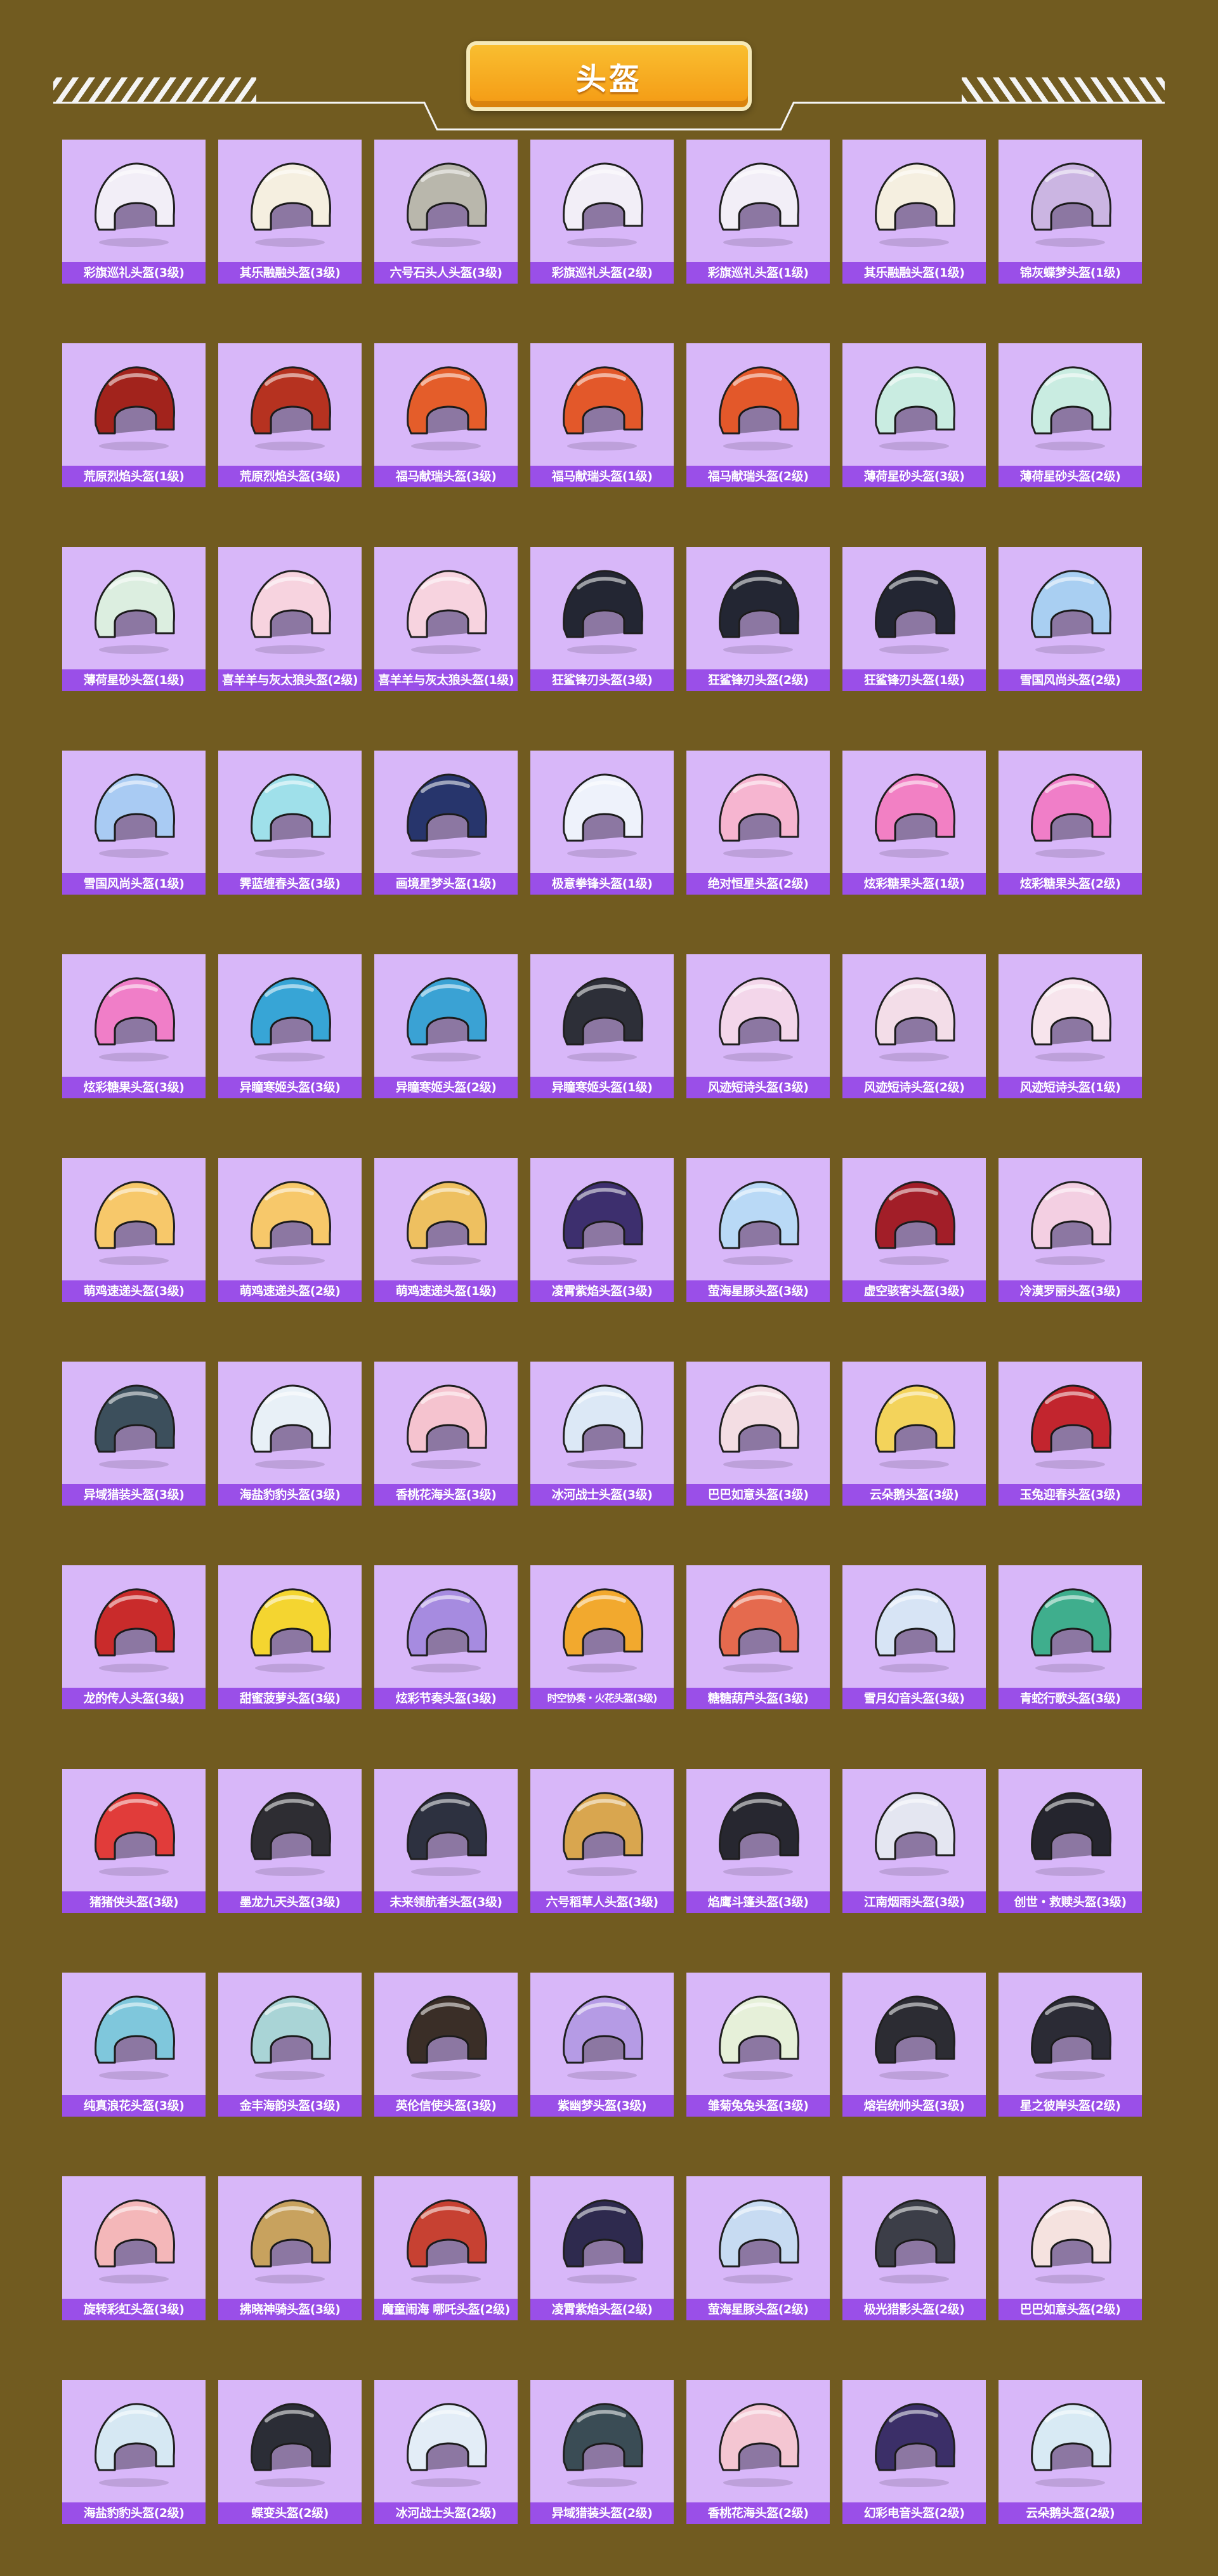  What do you see at coordinates (1070, 619) in the screenshot?
I see `helmet-card: 雪国风尚头盔(2级)` at bounding box center [1070, 619].